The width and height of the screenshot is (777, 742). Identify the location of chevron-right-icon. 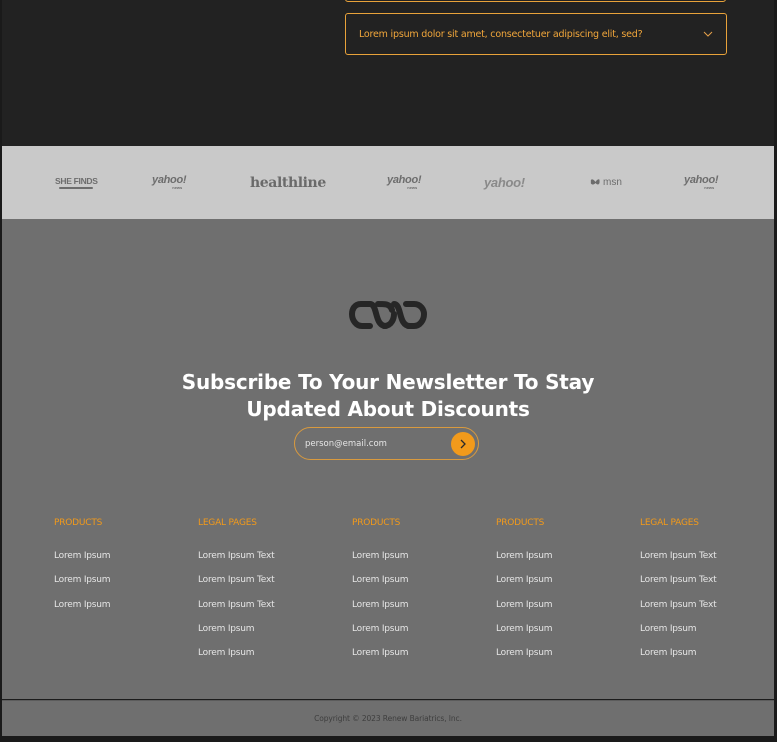
(463, 444).